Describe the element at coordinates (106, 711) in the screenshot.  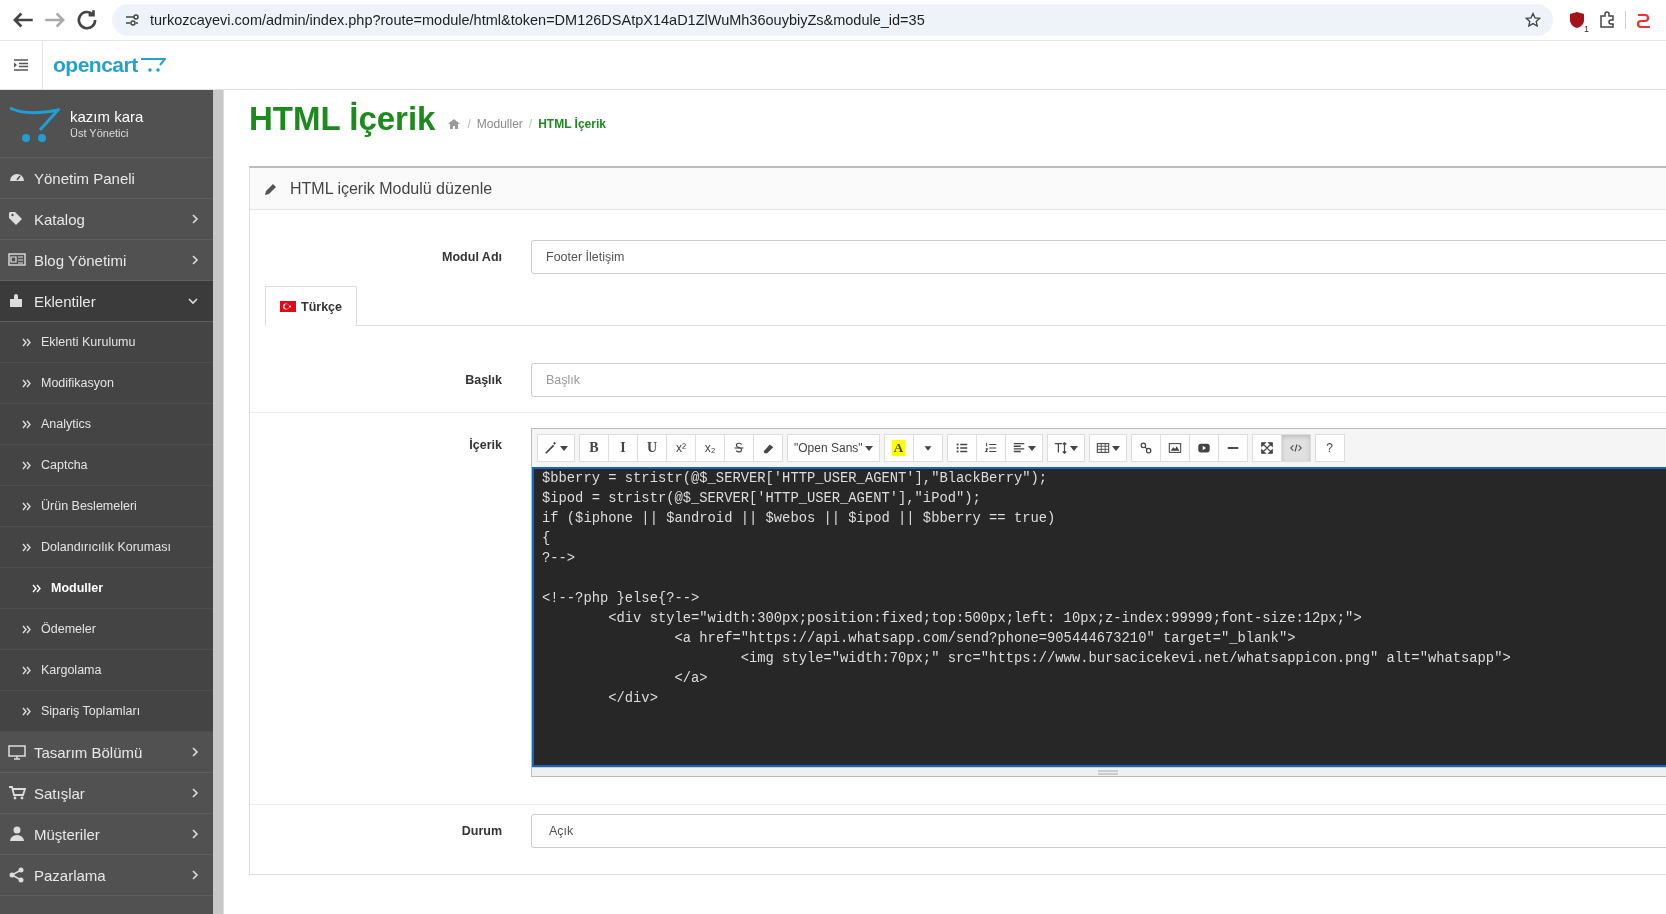
I see `submenu-item: Sipariş Toplamları` at that location.